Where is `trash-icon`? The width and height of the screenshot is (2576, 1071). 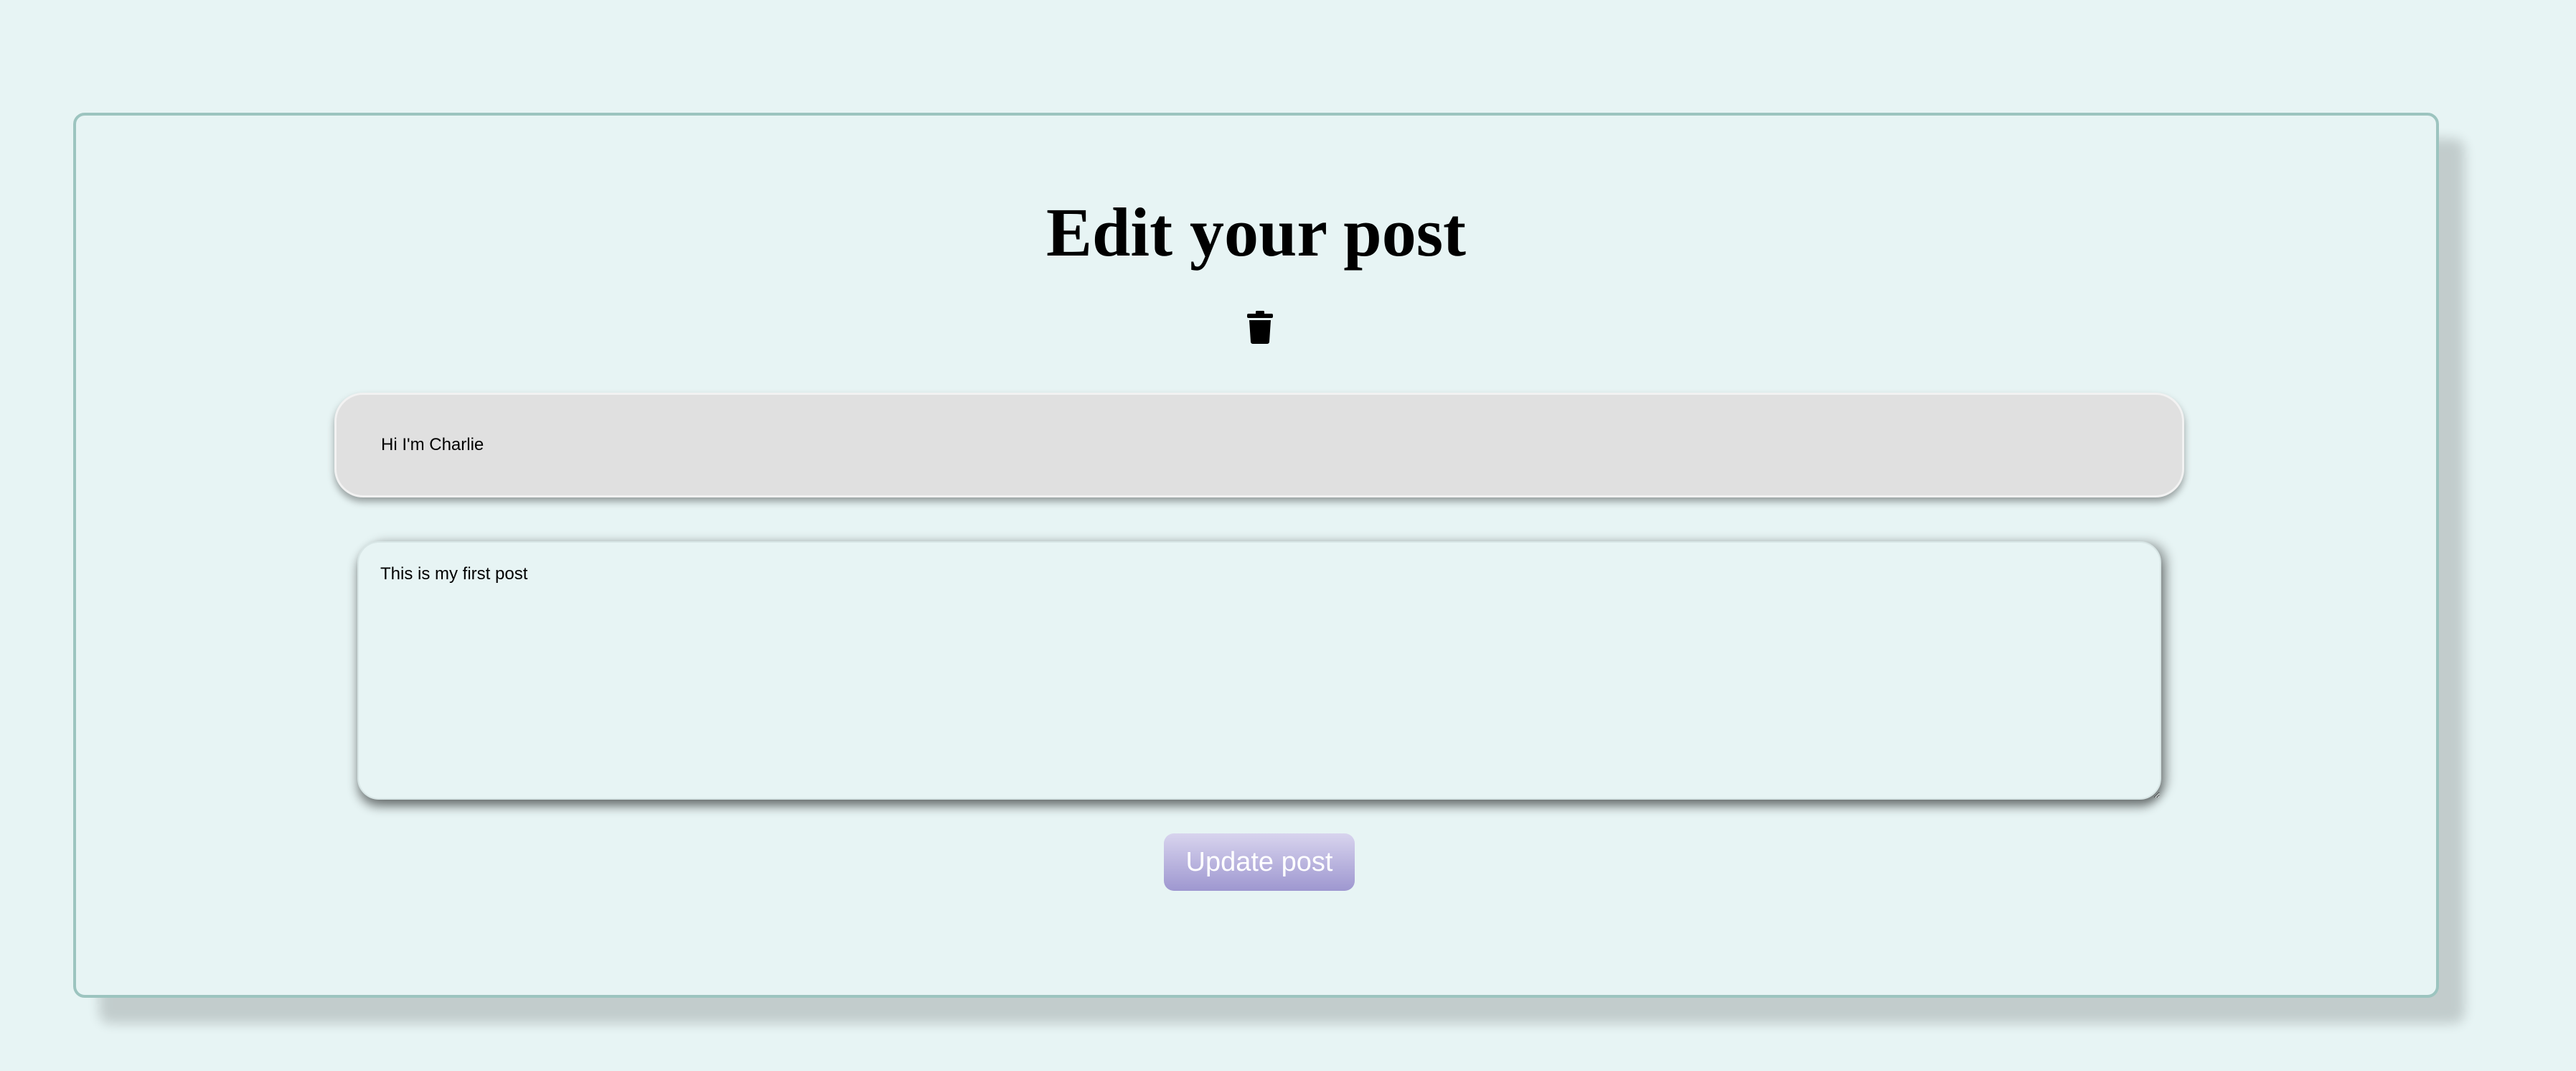
trash-icon is located at coordinates (1260, 327).